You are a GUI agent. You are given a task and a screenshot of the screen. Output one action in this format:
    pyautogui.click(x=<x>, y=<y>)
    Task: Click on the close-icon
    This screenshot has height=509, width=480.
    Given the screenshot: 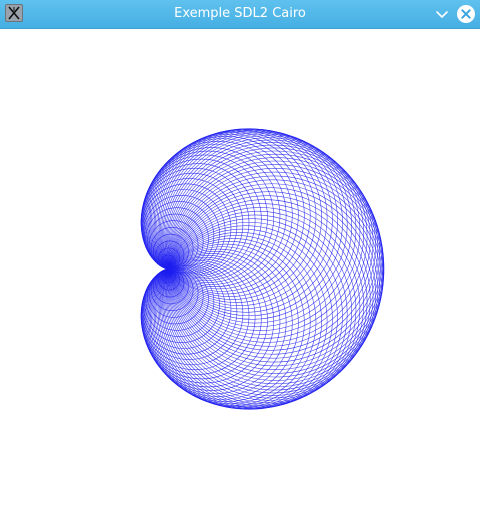 What is the action you would take?
    pyautogui.click(x=466, y=14)
    